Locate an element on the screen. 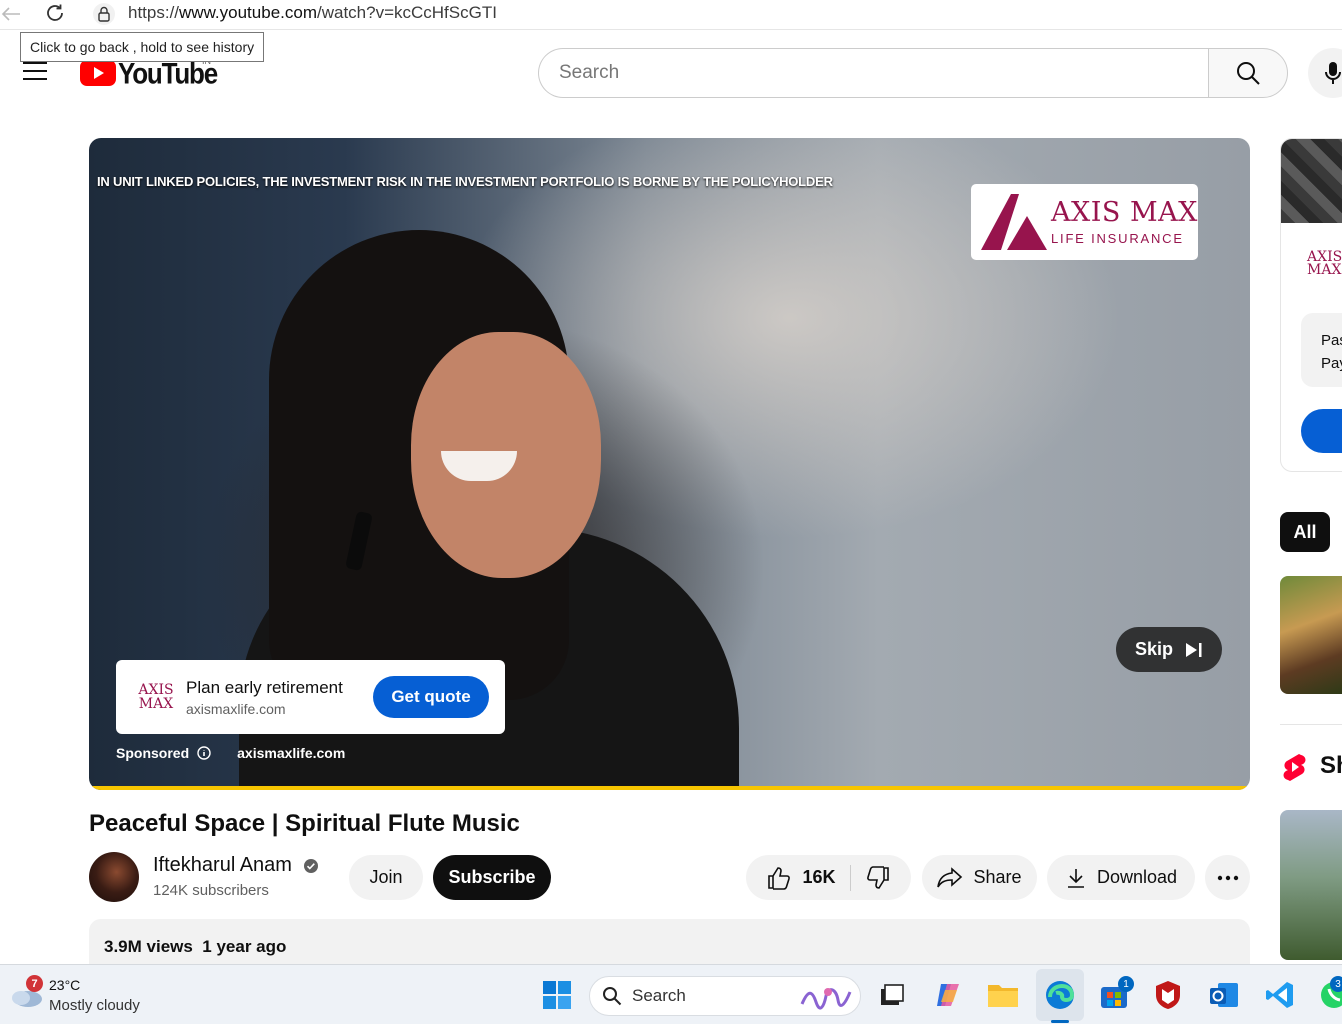 The height and width of the screenshot is (1024, 1342). sponsored-domain-link: axismaxlife.com is located at coordinates (291, 753).